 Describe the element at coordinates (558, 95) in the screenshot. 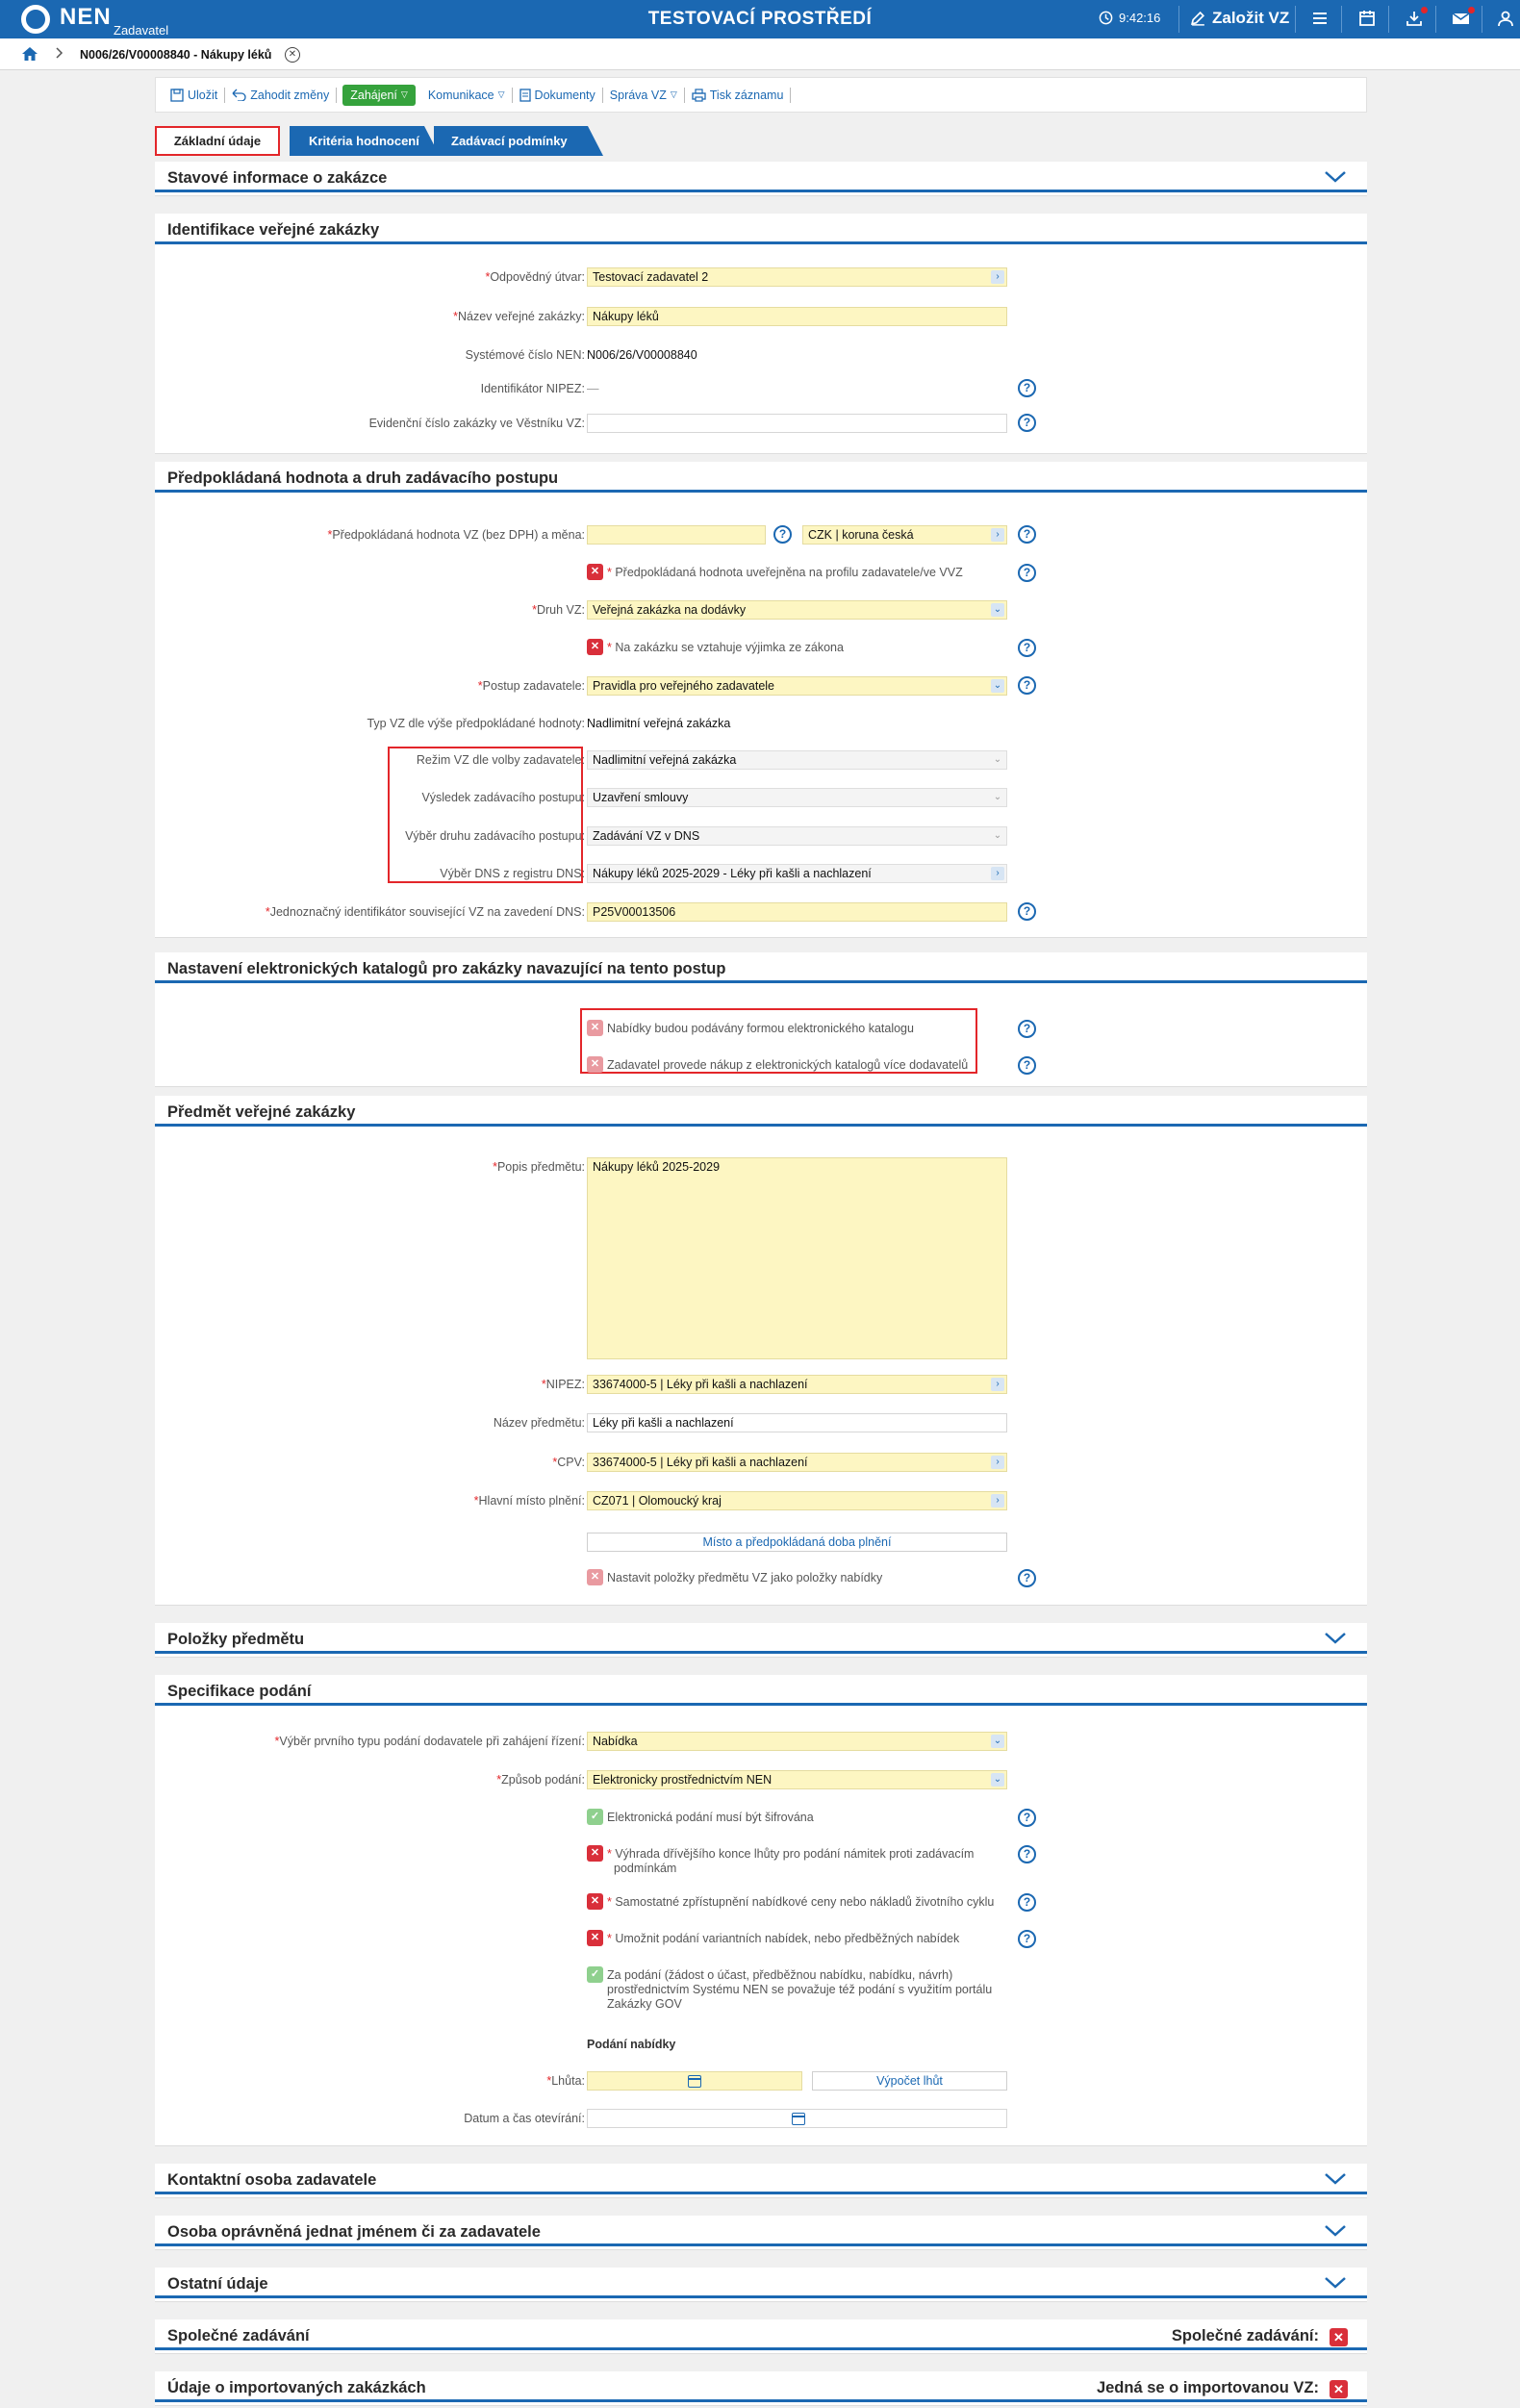

I see `documents-button: Dokumenty` at that location.